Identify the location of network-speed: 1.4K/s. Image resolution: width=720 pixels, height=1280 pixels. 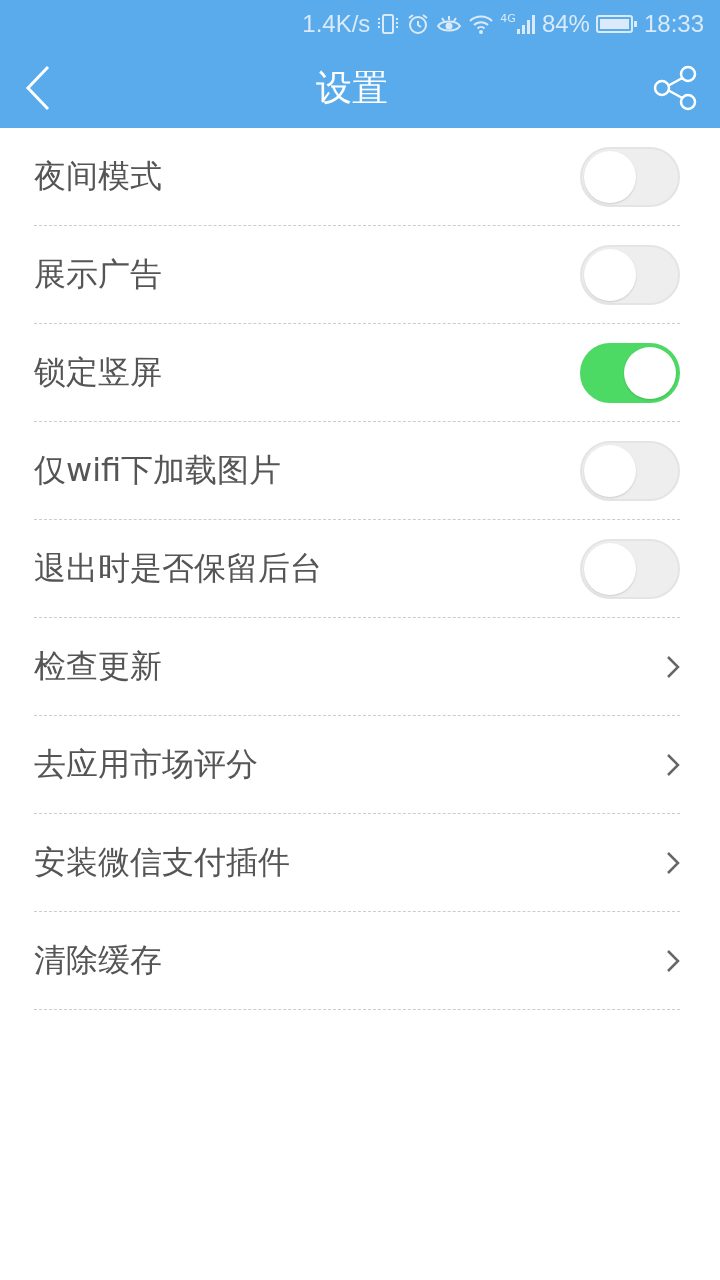
(336, 24).